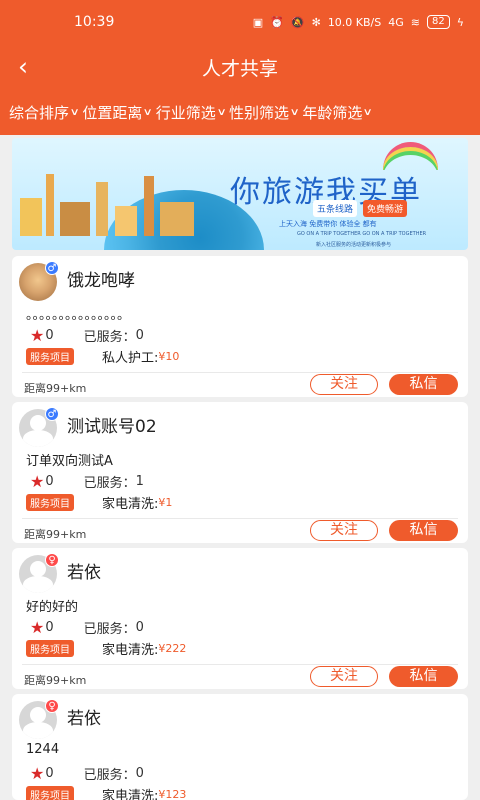 This screenshot has height=800, width=480. I want to click on page-title: 人才共享, so click(239, 68).